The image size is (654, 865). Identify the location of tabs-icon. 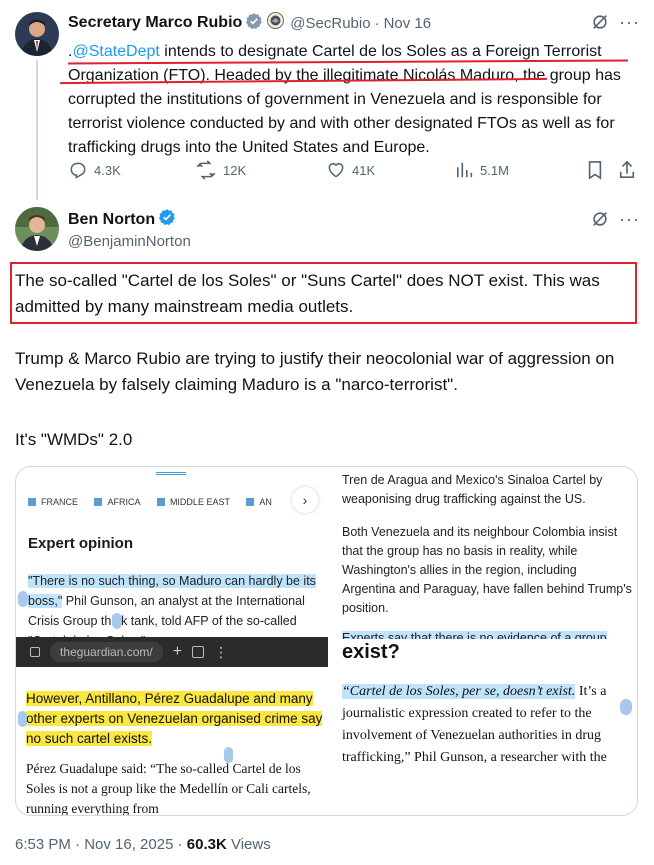
(35, 652).